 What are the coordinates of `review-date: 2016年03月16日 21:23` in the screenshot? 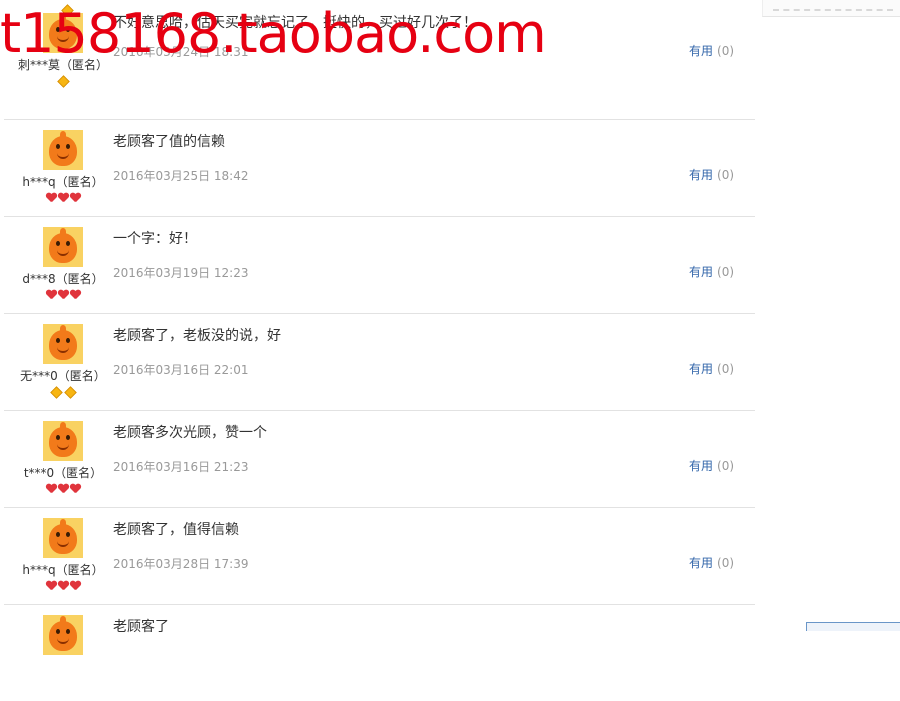 It's located at (181, 467).